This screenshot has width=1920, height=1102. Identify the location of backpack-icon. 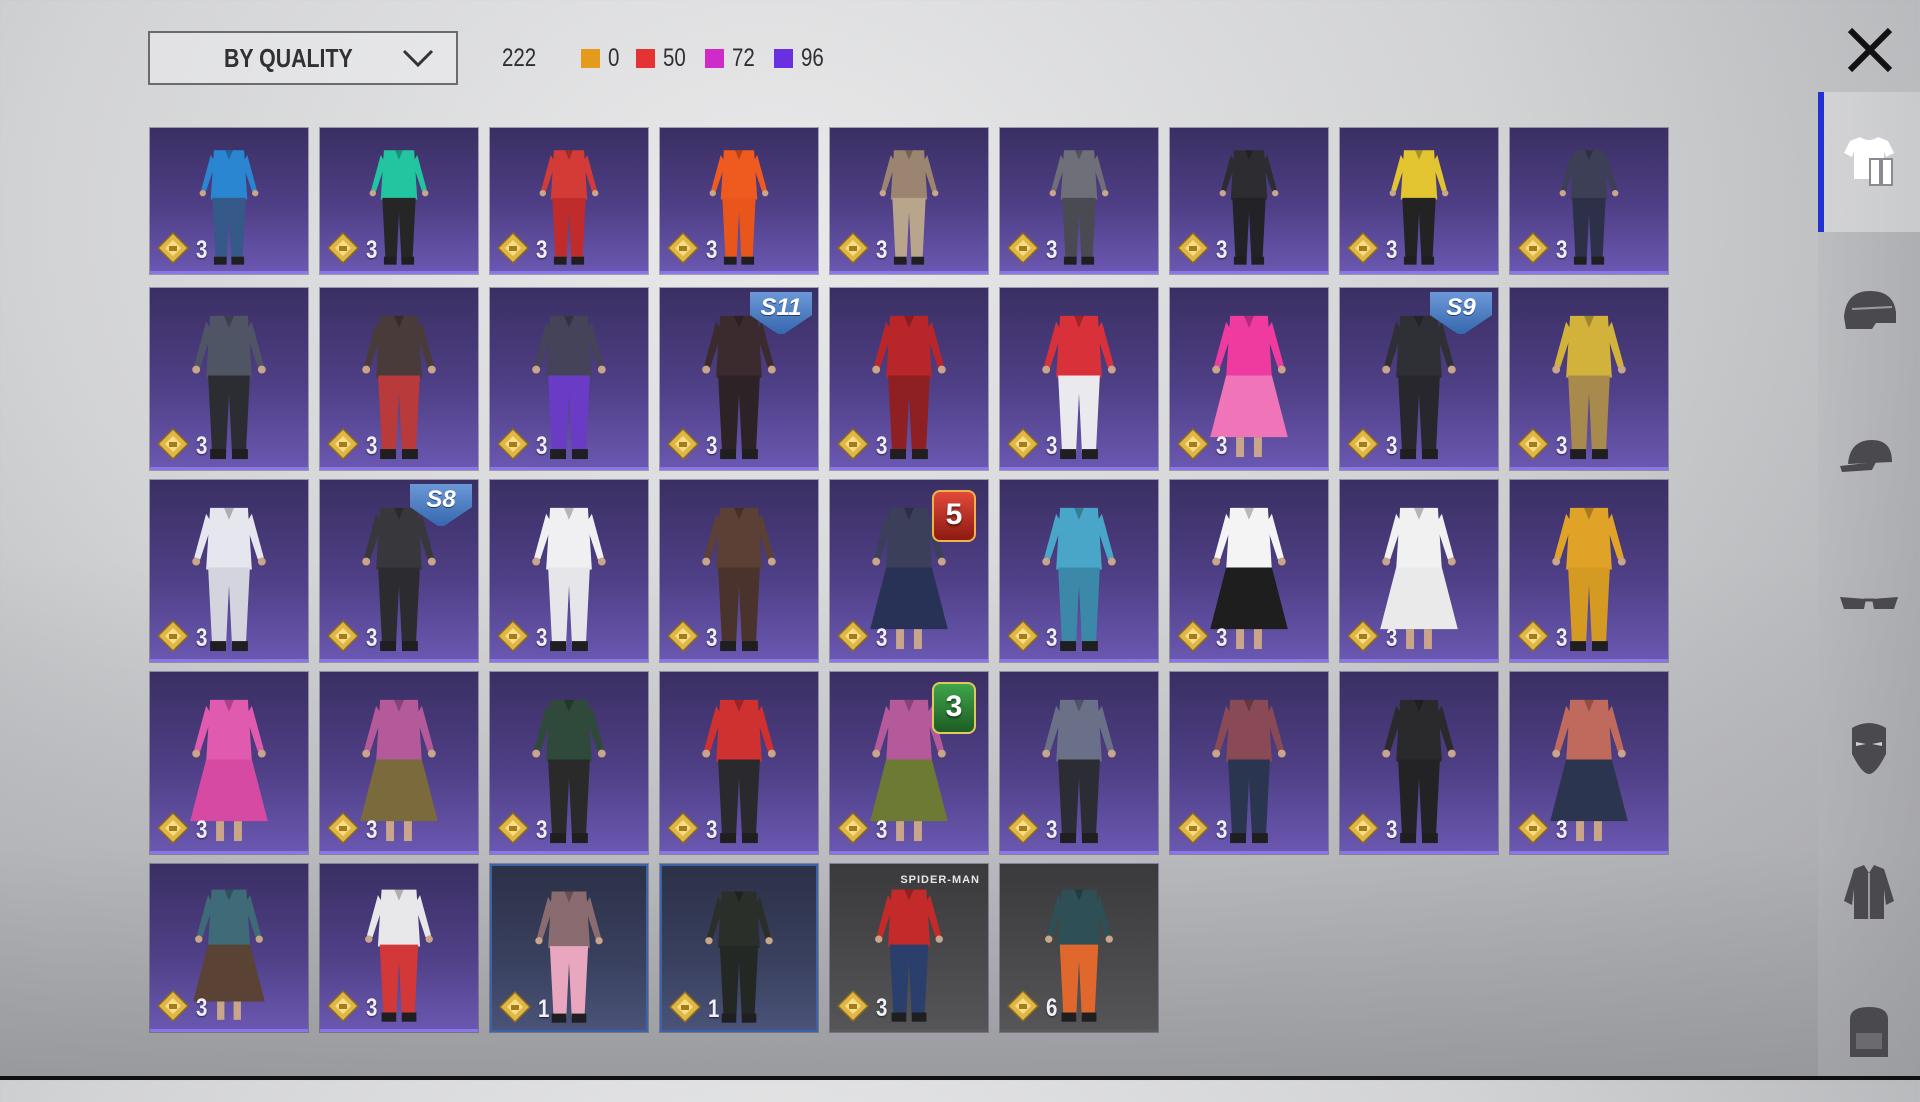
(1869, 1032).